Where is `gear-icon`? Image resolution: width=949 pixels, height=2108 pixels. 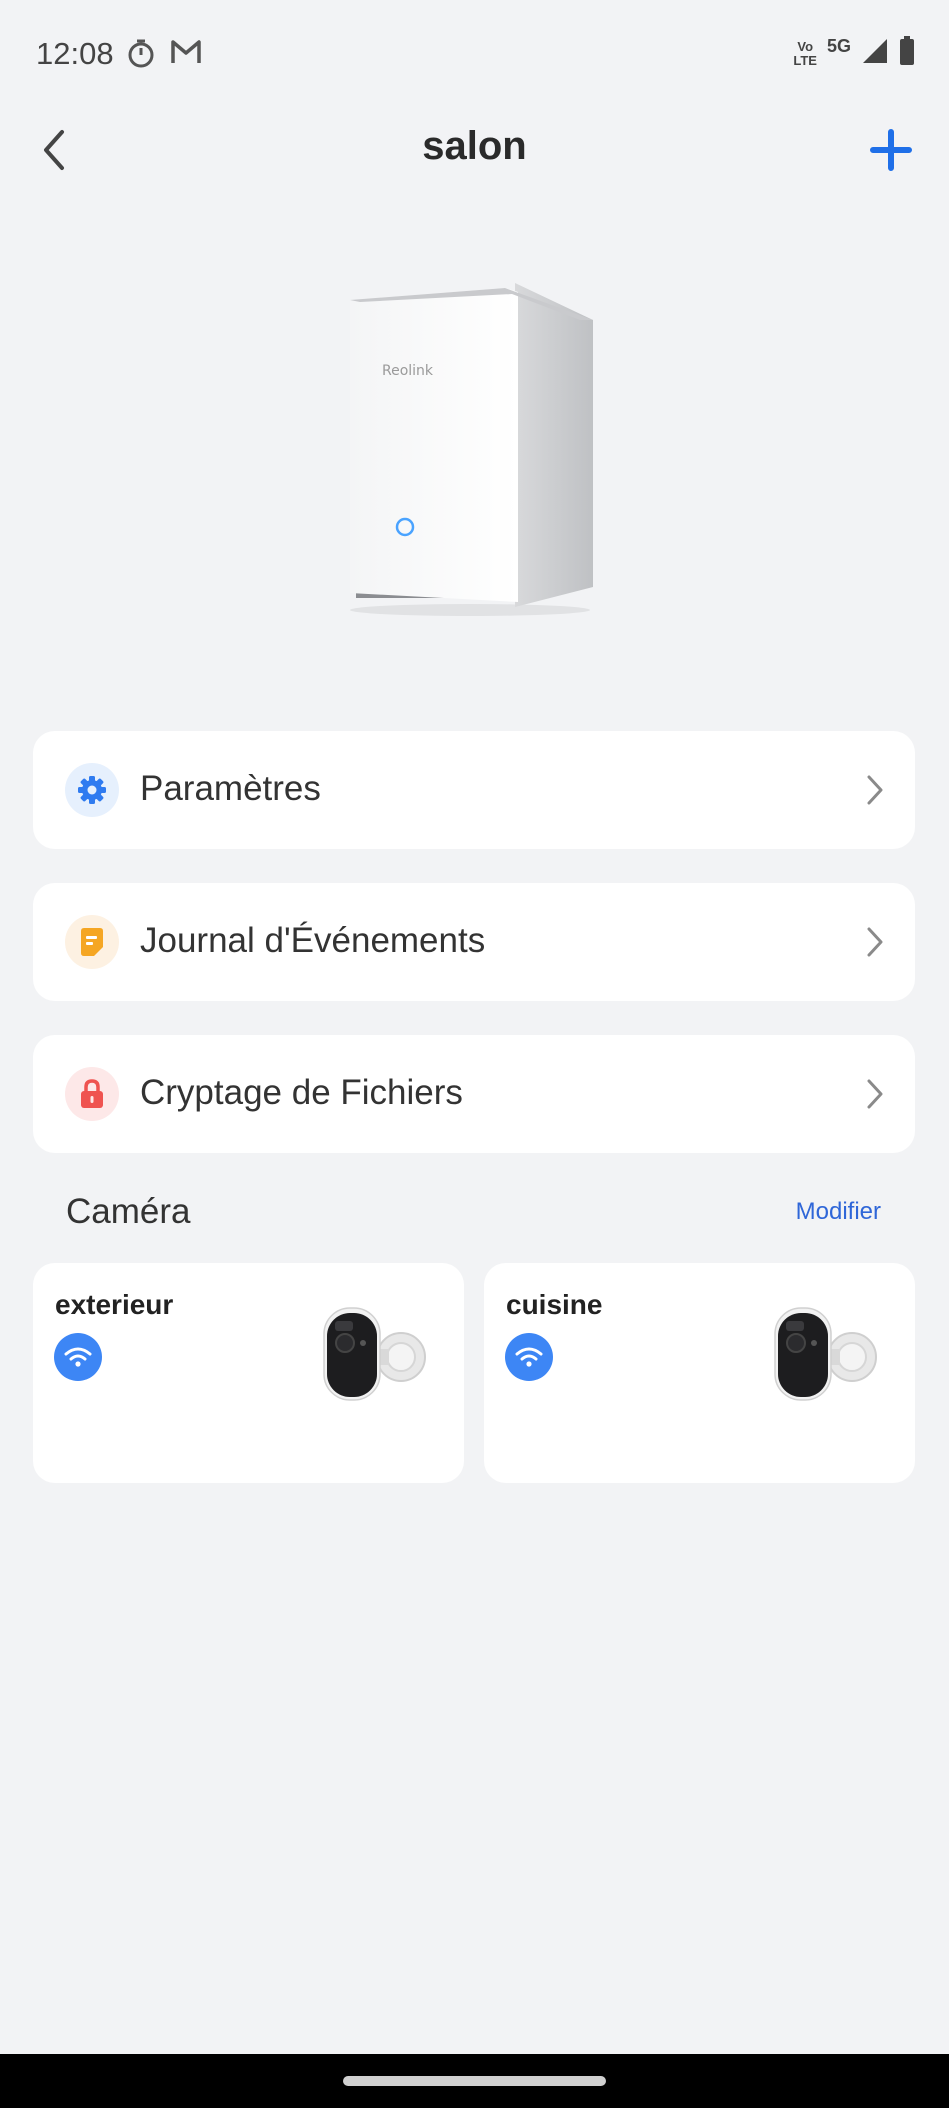 gear-icon is located at coordinates (92, 790).